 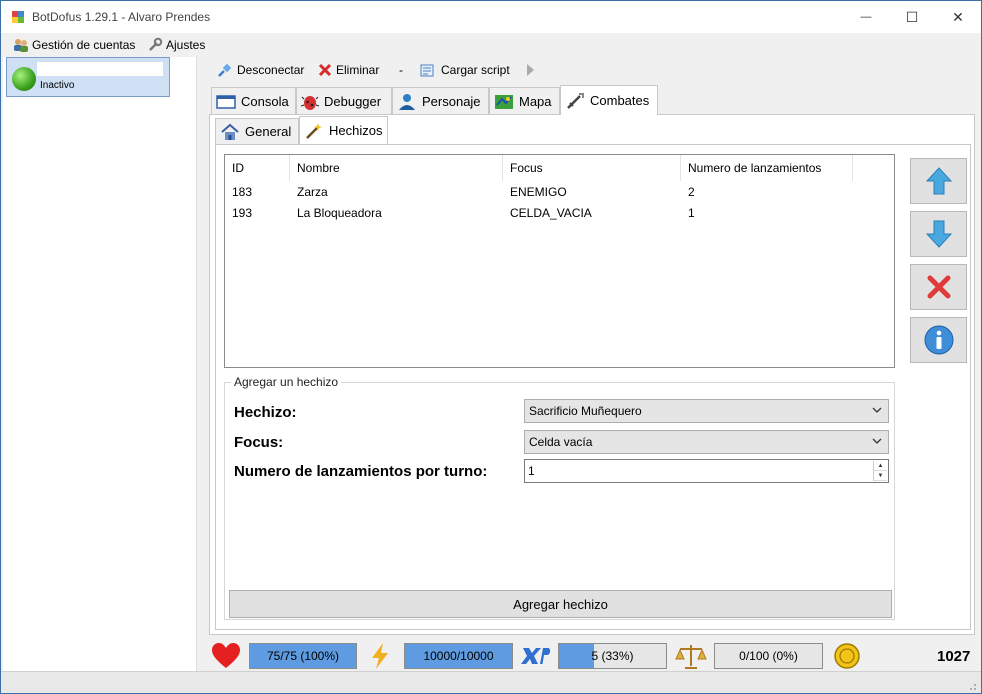 I want to click on cell-focus: ENEMIGO, so click(x=538, y=191).